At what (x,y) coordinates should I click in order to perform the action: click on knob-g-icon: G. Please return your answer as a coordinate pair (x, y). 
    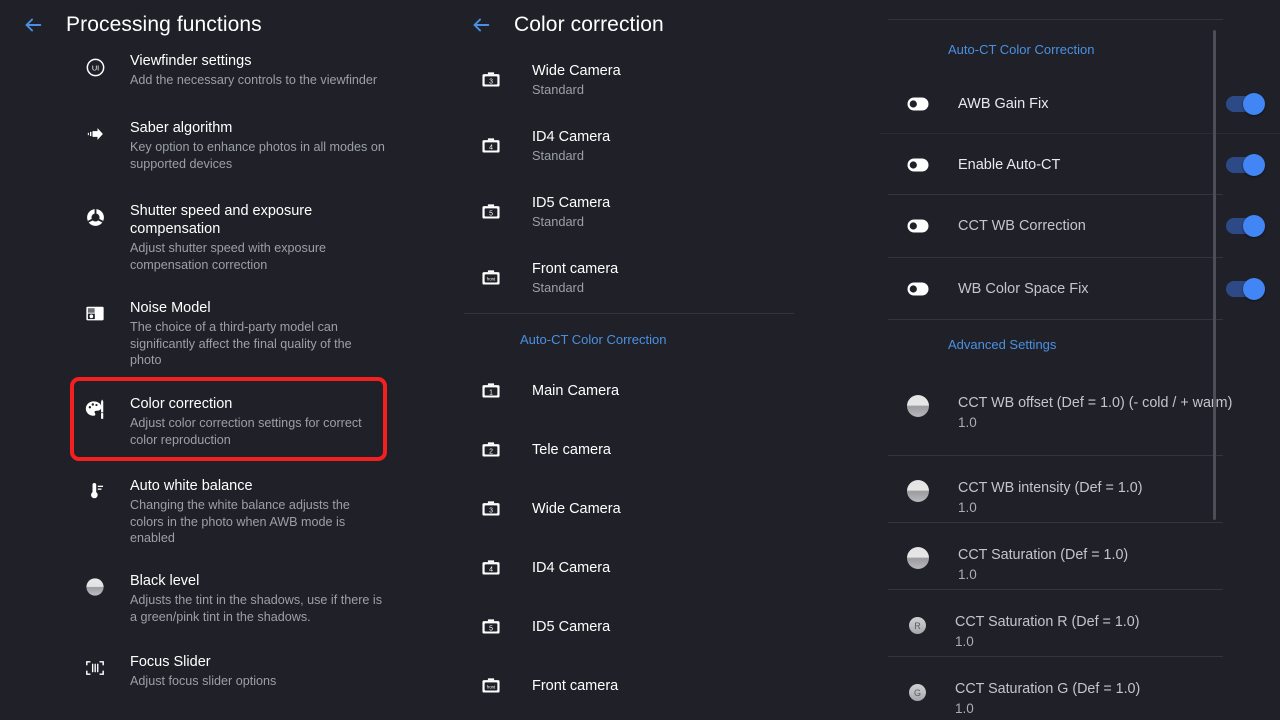
    Looking at the image, I should click on (917, 692).